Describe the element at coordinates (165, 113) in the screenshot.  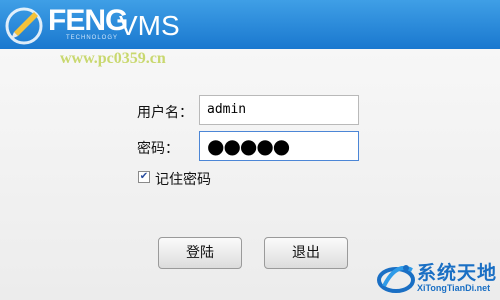
I see `username-label: 用户名：` at that location.